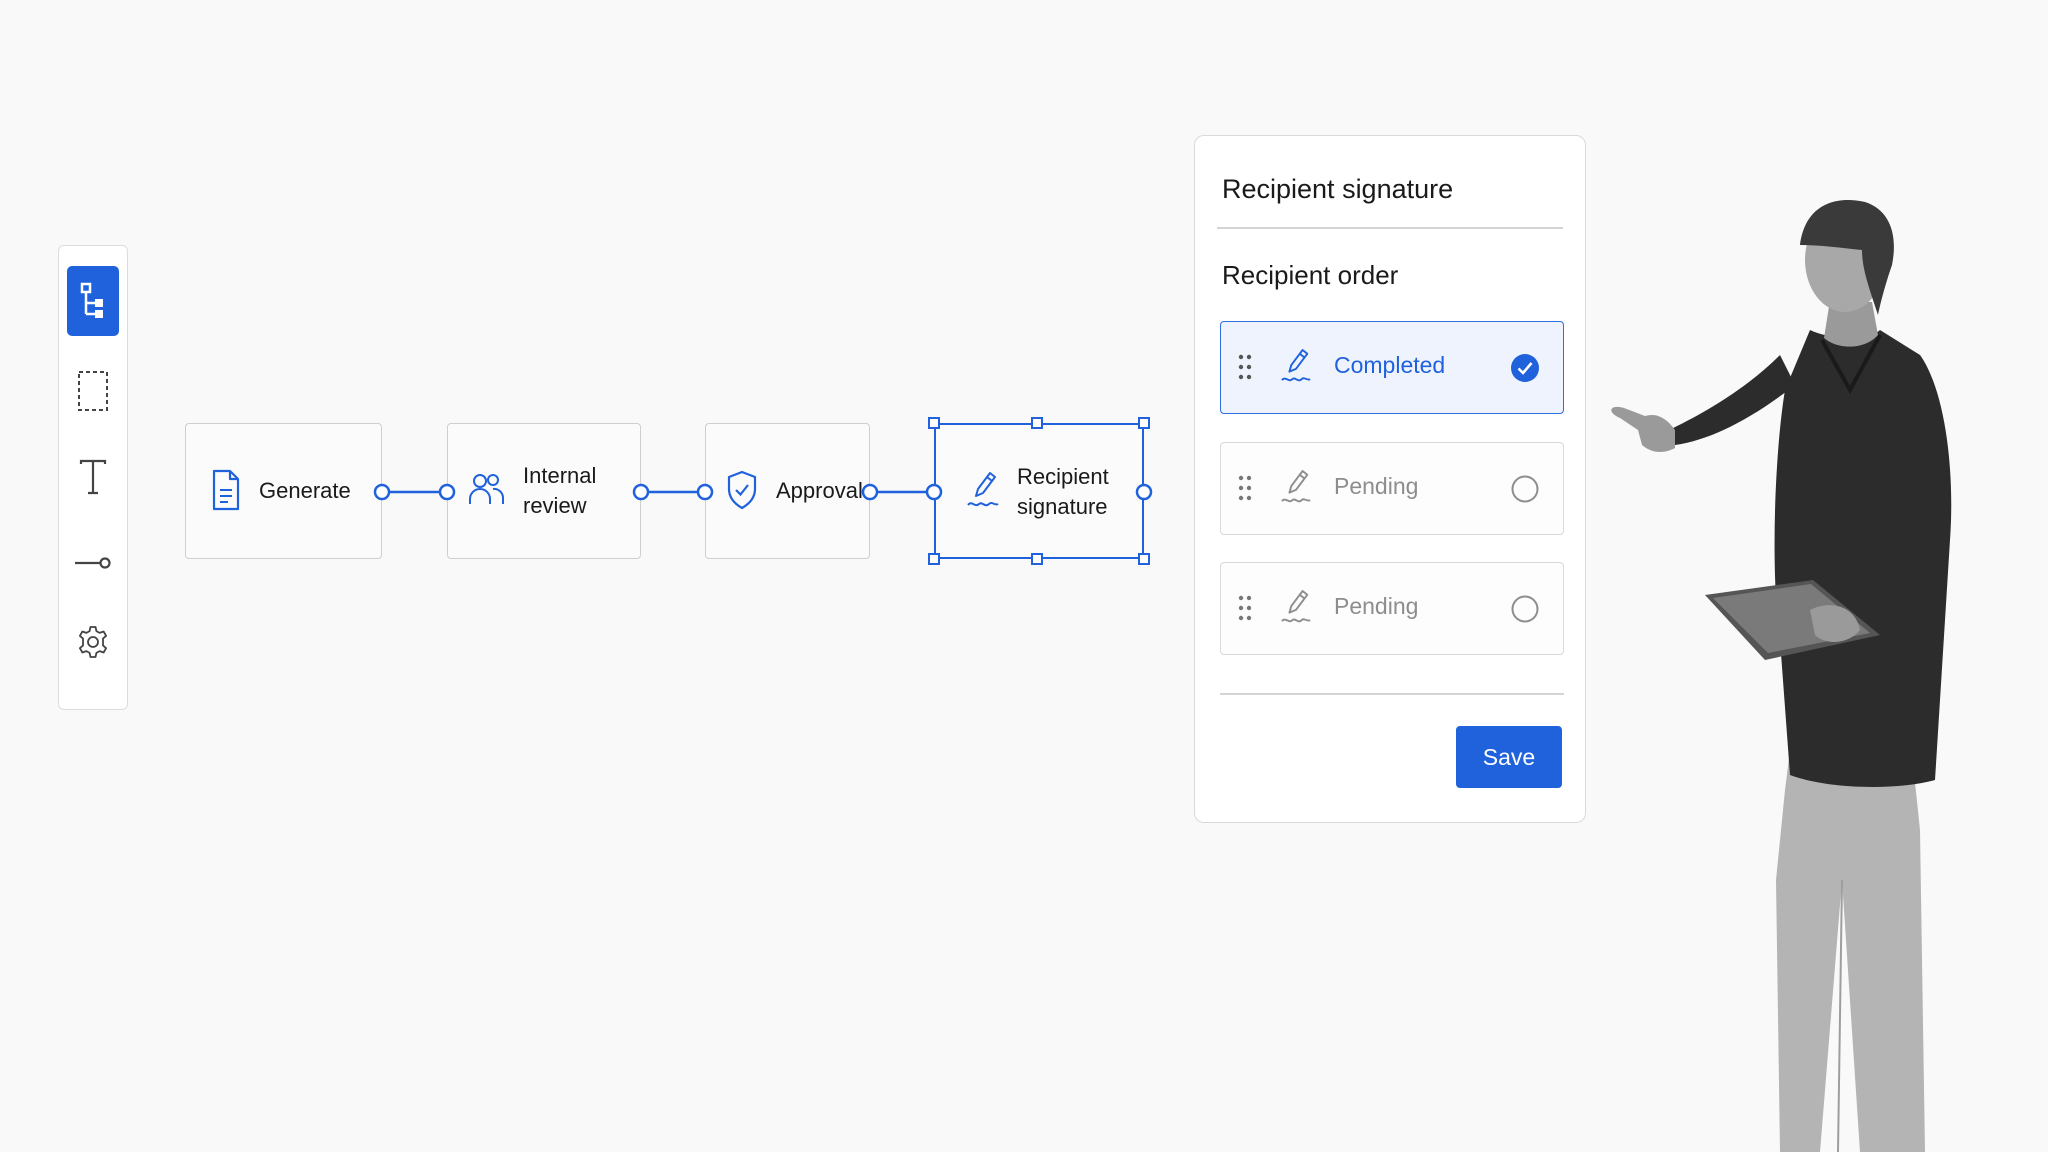 This screenshot has height=1152, width=2048. What do you see at coordinates (1390, 365) in the screenshot?
I see `recipient-status: Completed` at bounding box center [1390, 365].